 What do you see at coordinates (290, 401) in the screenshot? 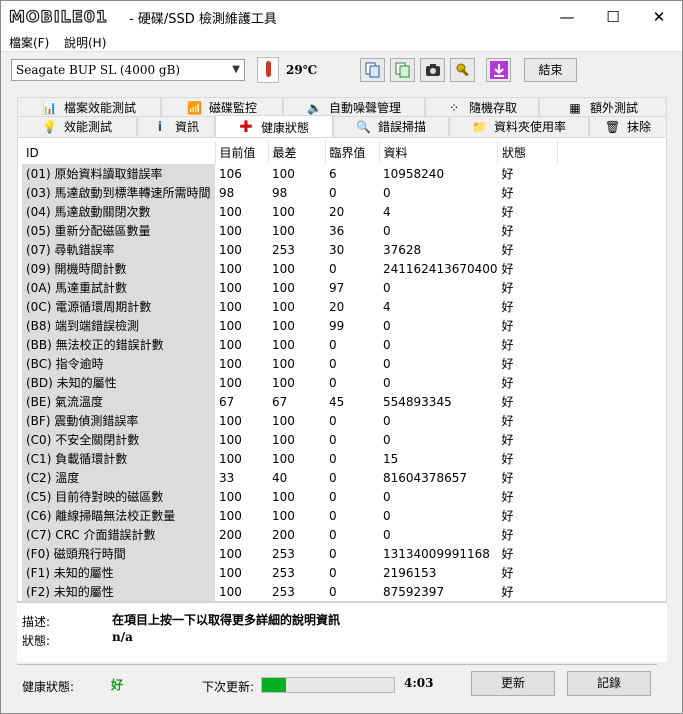
I see `table-row: (BE) 氣流溫度 67 67 45 554893345 好` at bounding box center [290, 401].